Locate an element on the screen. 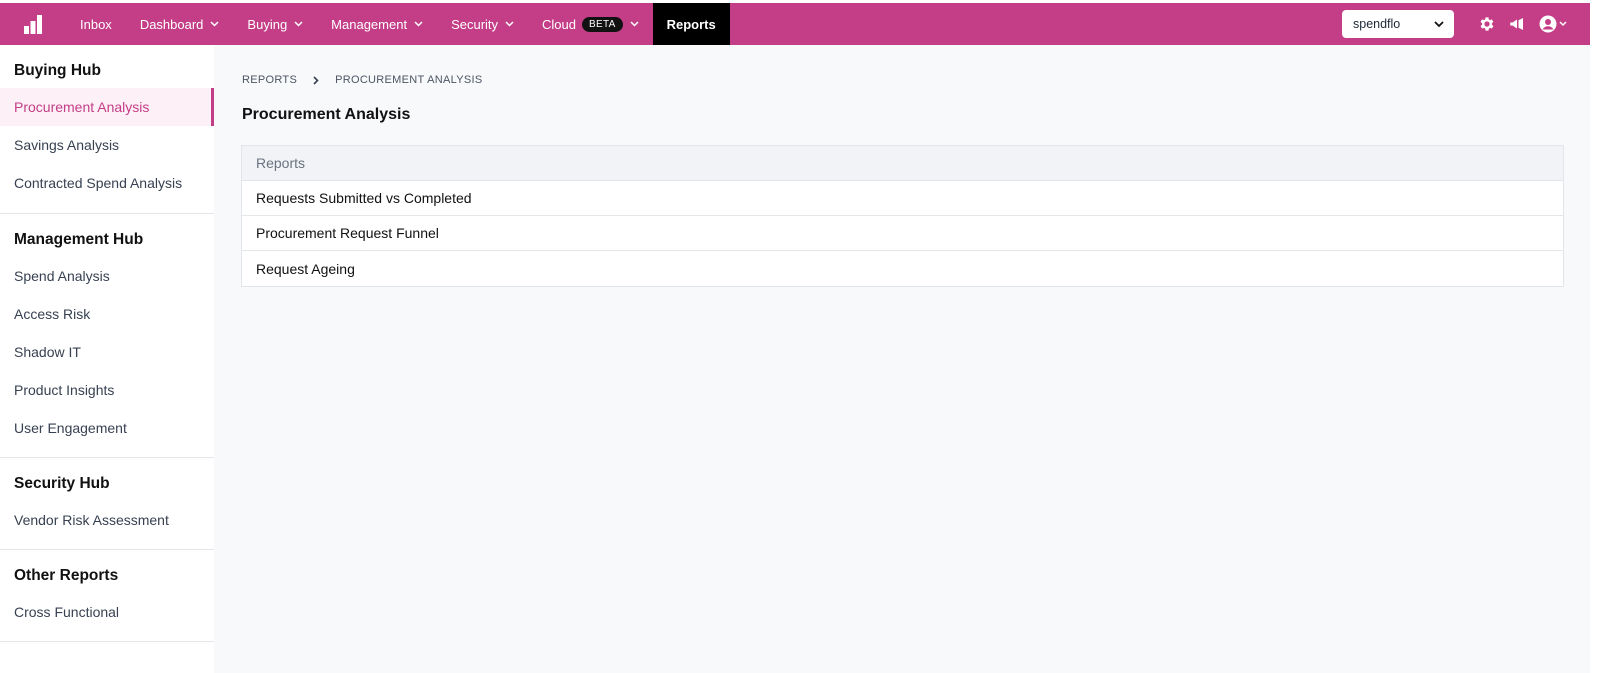 The height and width of the screenshot is (673, 1600). sidebar-item-shadow-it: Shadow IT is located at coordinates (107, 352).